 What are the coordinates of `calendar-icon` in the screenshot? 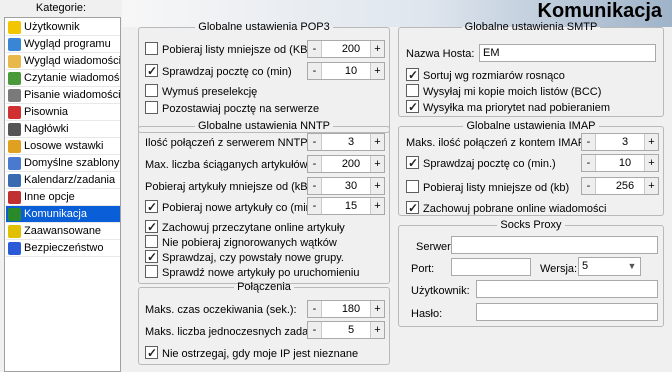 It's located at (14, 180).